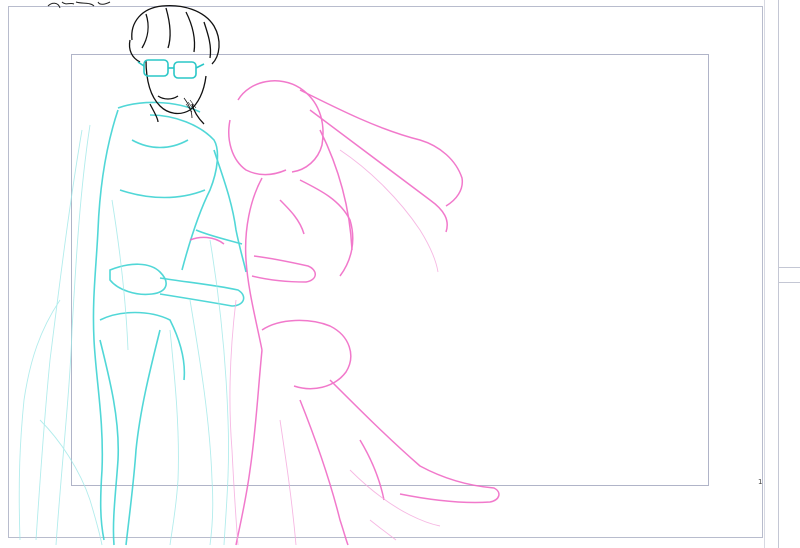 The width and height of the screenshot is (800, 548). What do you see at coordinates (789, 134) in the screenshot?
I see `scrollbar-handle` at bounding box center [789, 134].